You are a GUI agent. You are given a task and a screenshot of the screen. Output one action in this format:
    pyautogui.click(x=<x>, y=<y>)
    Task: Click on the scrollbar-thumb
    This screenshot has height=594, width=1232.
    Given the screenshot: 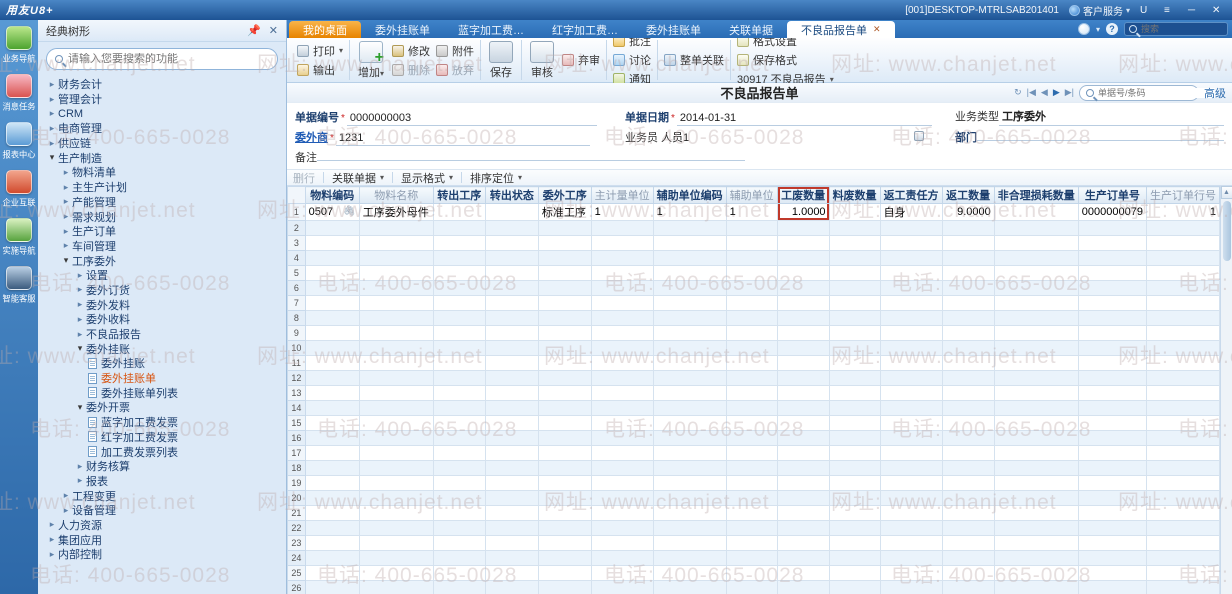 What is the action you would take?
    pyautogui.click(x=1226, y=231)
    